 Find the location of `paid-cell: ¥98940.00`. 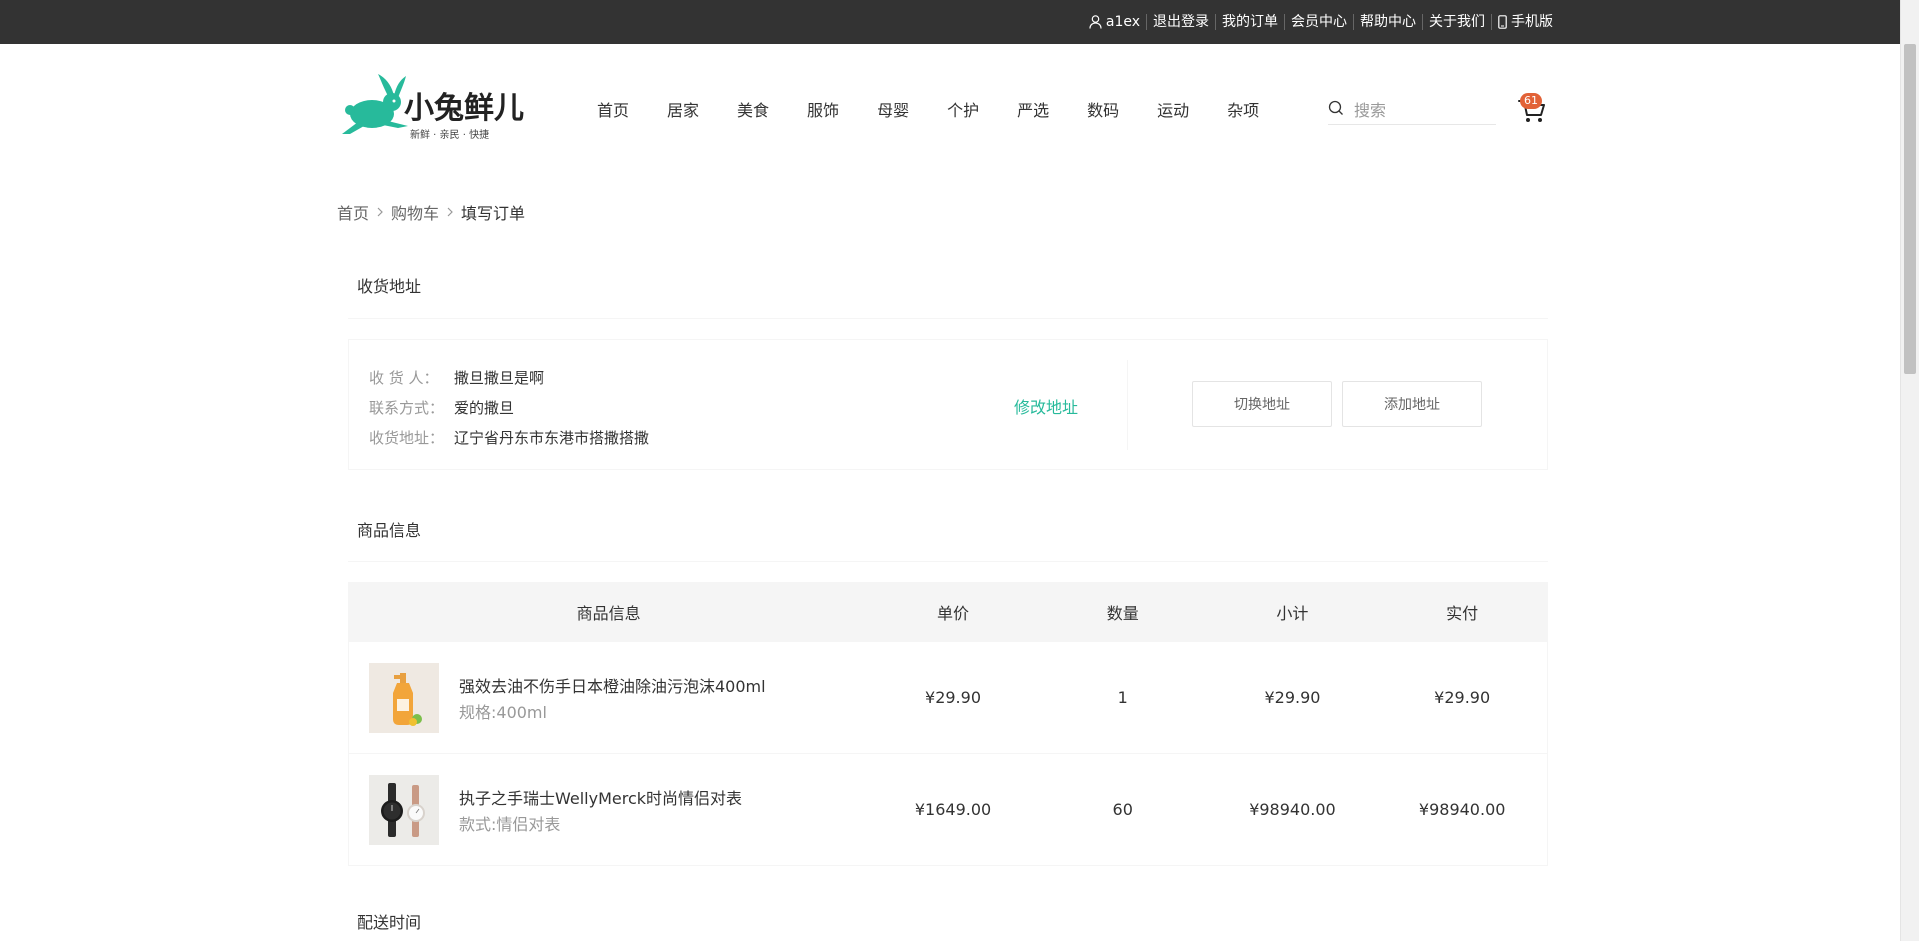

paid-cell: ¥98940.00 is located at coordinates (1462, 809).